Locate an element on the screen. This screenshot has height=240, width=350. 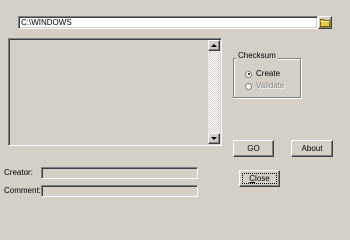
path-input: C:\WINDOWS is located at coordinates (168, 22).